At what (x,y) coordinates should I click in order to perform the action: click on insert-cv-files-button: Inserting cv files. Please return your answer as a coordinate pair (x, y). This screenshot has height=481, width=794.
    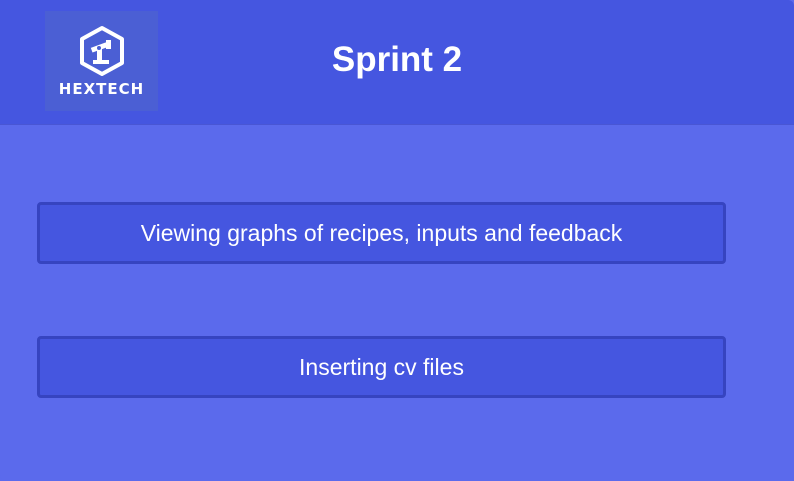
    Looking at the image, I should click on (381, 367).